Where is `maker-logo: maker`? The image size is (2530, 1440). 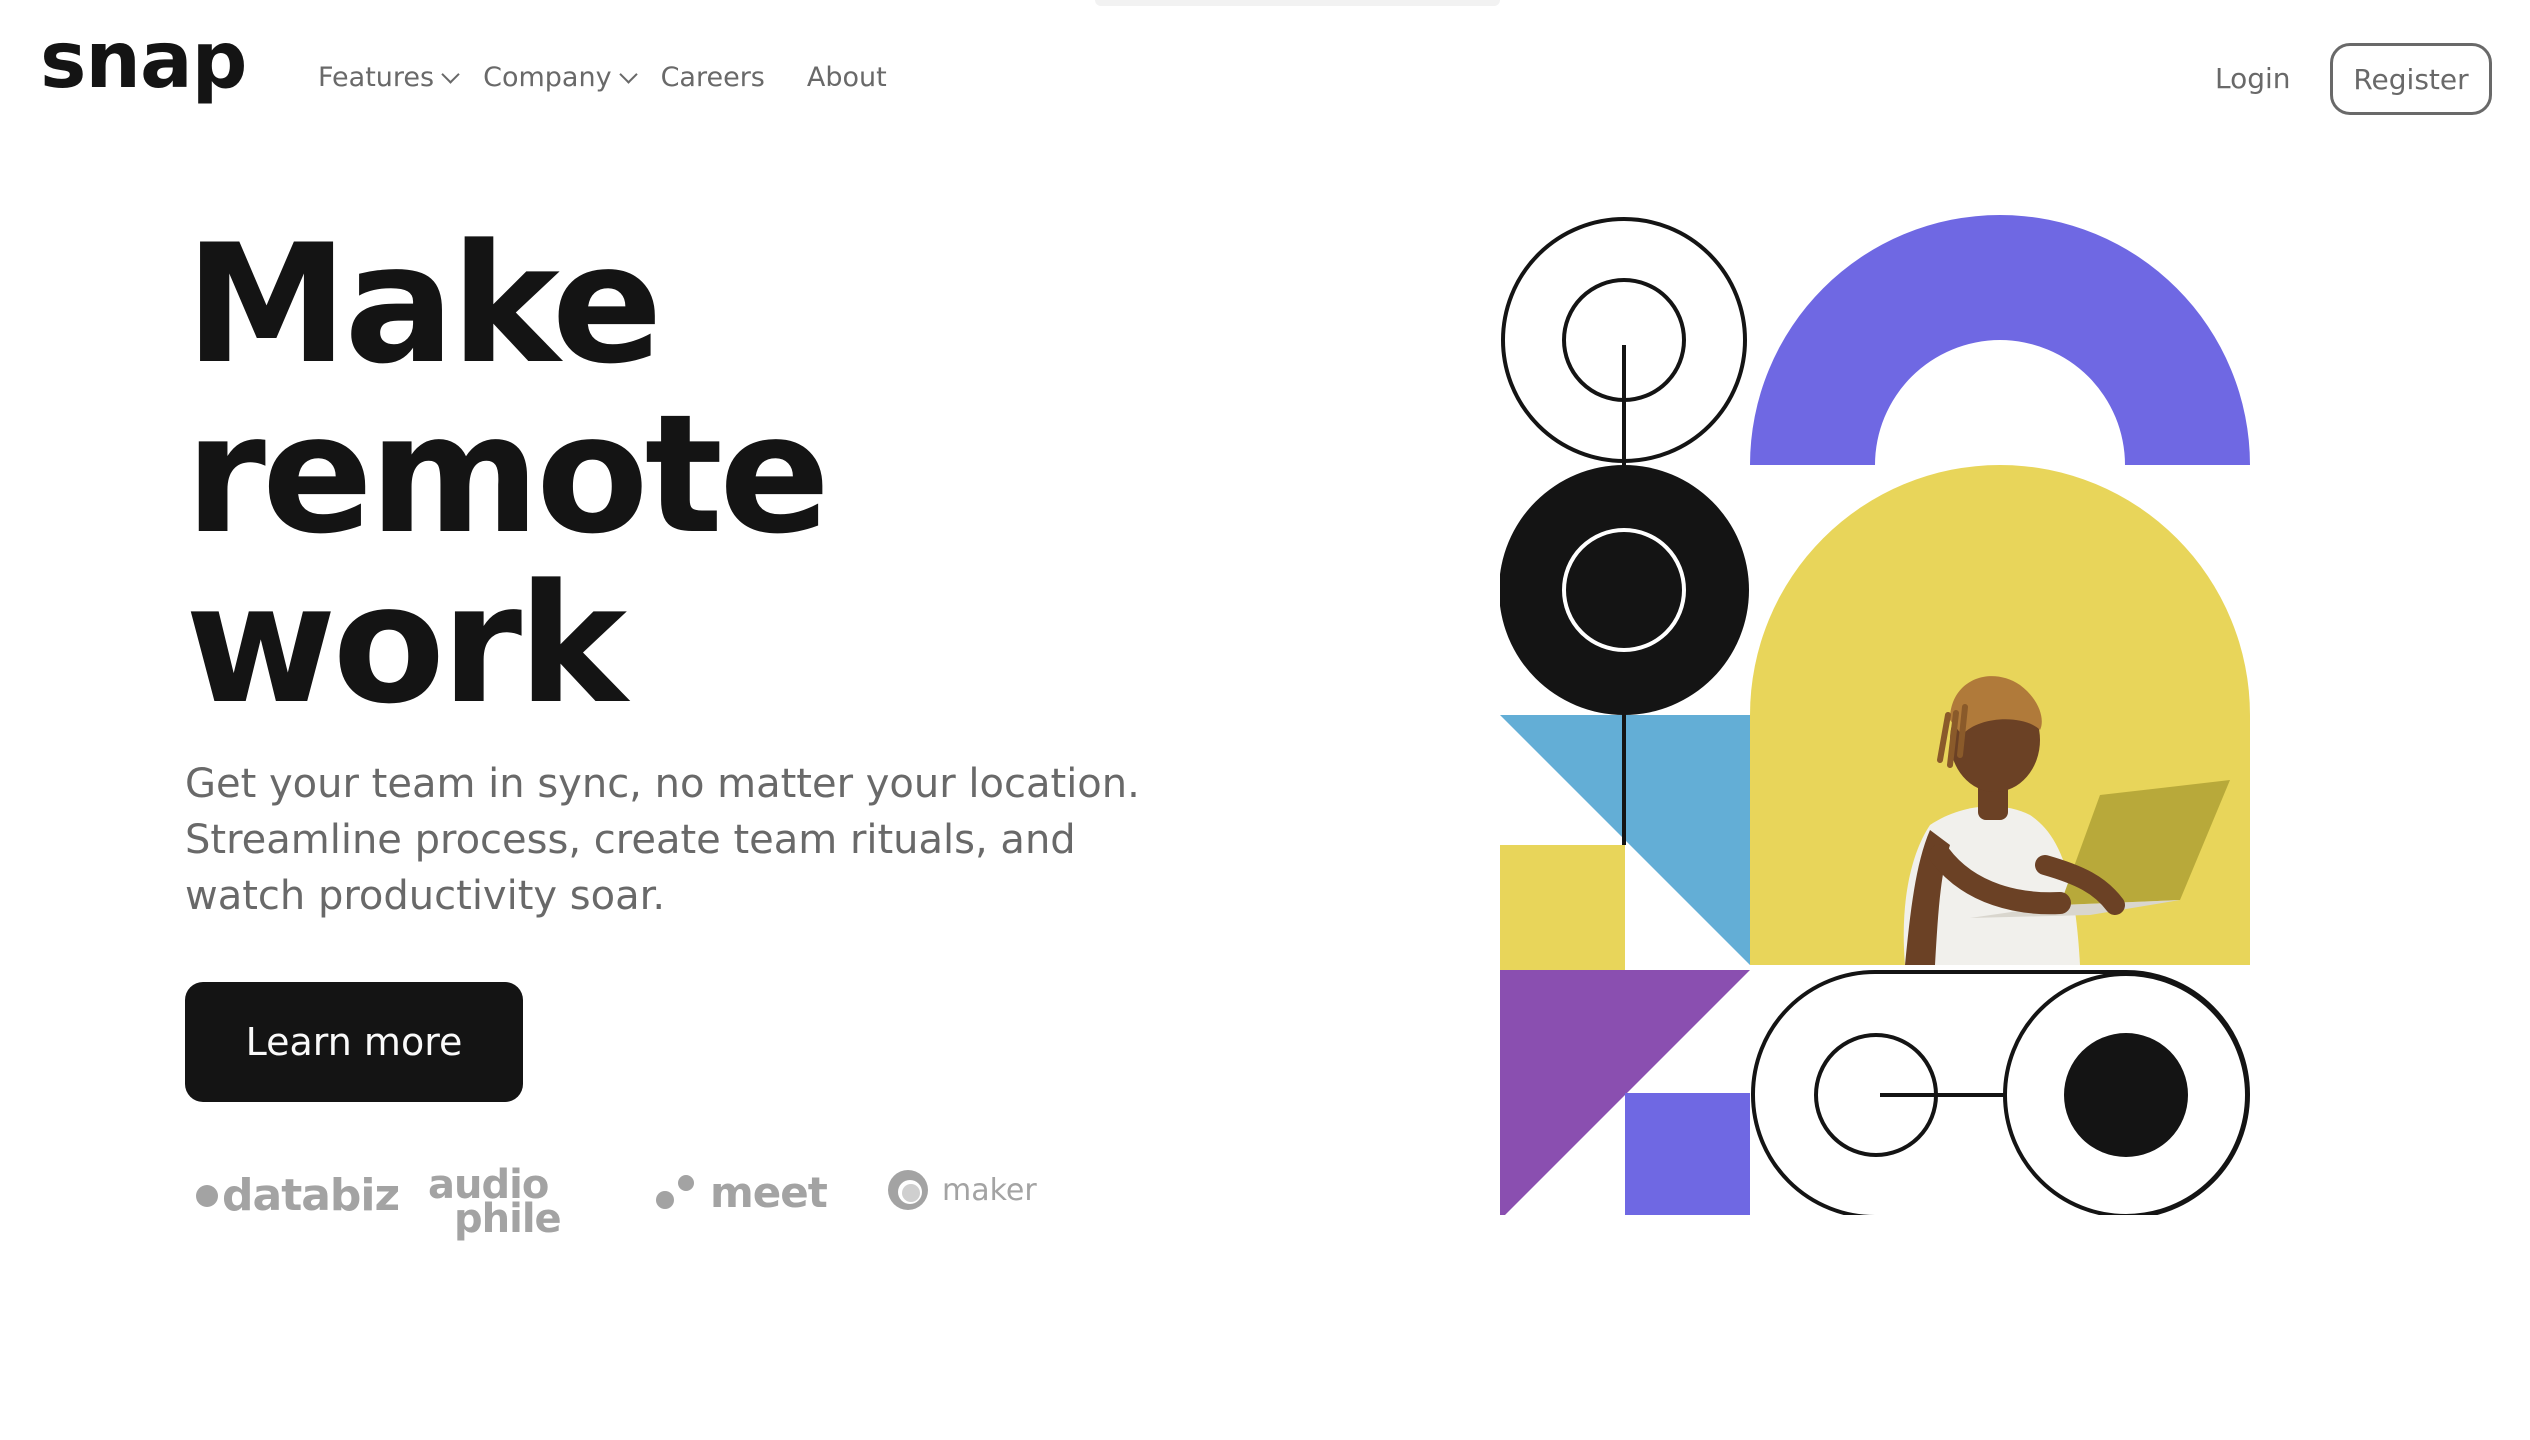
maker-logo: maker is located at coordinates (962, 1190).